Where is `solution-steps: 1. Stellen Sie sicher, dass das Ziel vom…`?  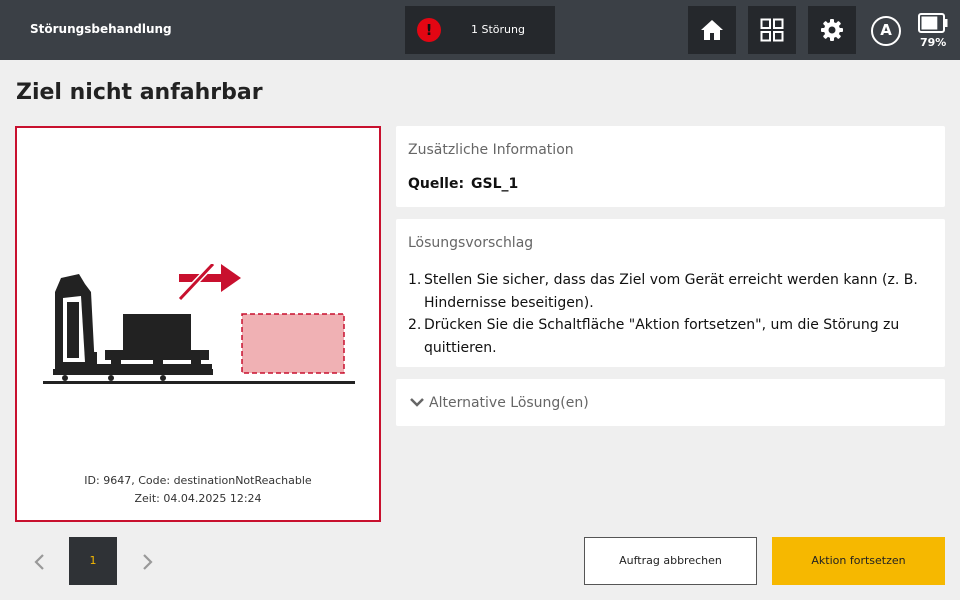
solution-steps: 1. Stellen Sie sicher, dass das Ziel vom… is located at coordinates (668, 314).